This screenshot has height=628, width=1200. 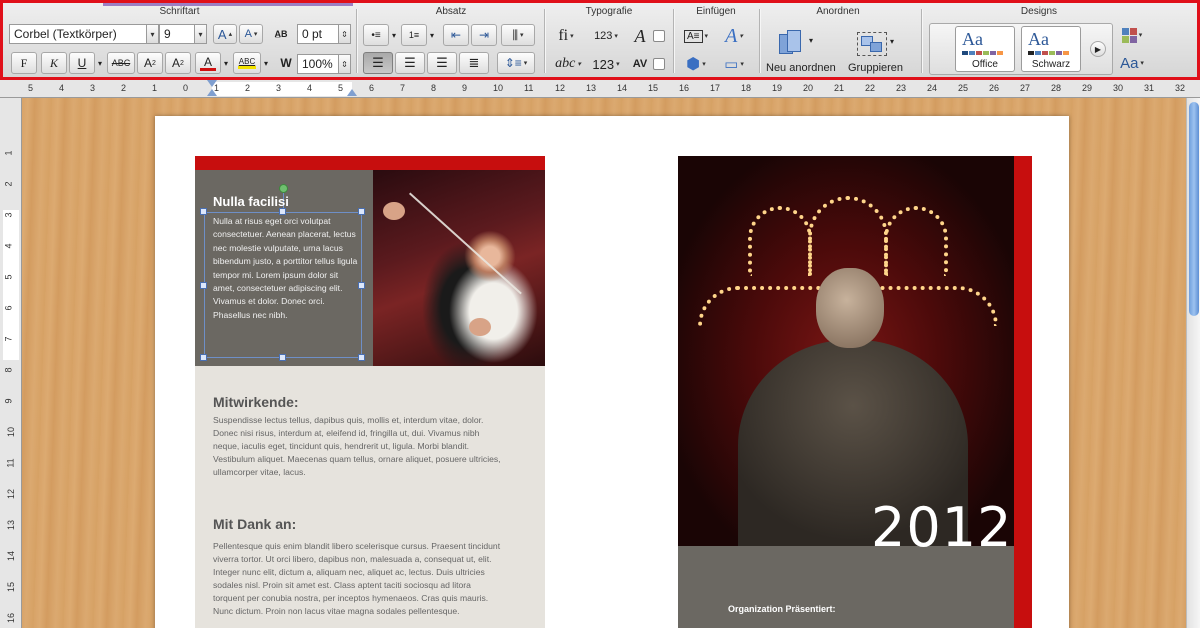 I want to click on ruler-tick-label: 9, so click(x=8, y=401).